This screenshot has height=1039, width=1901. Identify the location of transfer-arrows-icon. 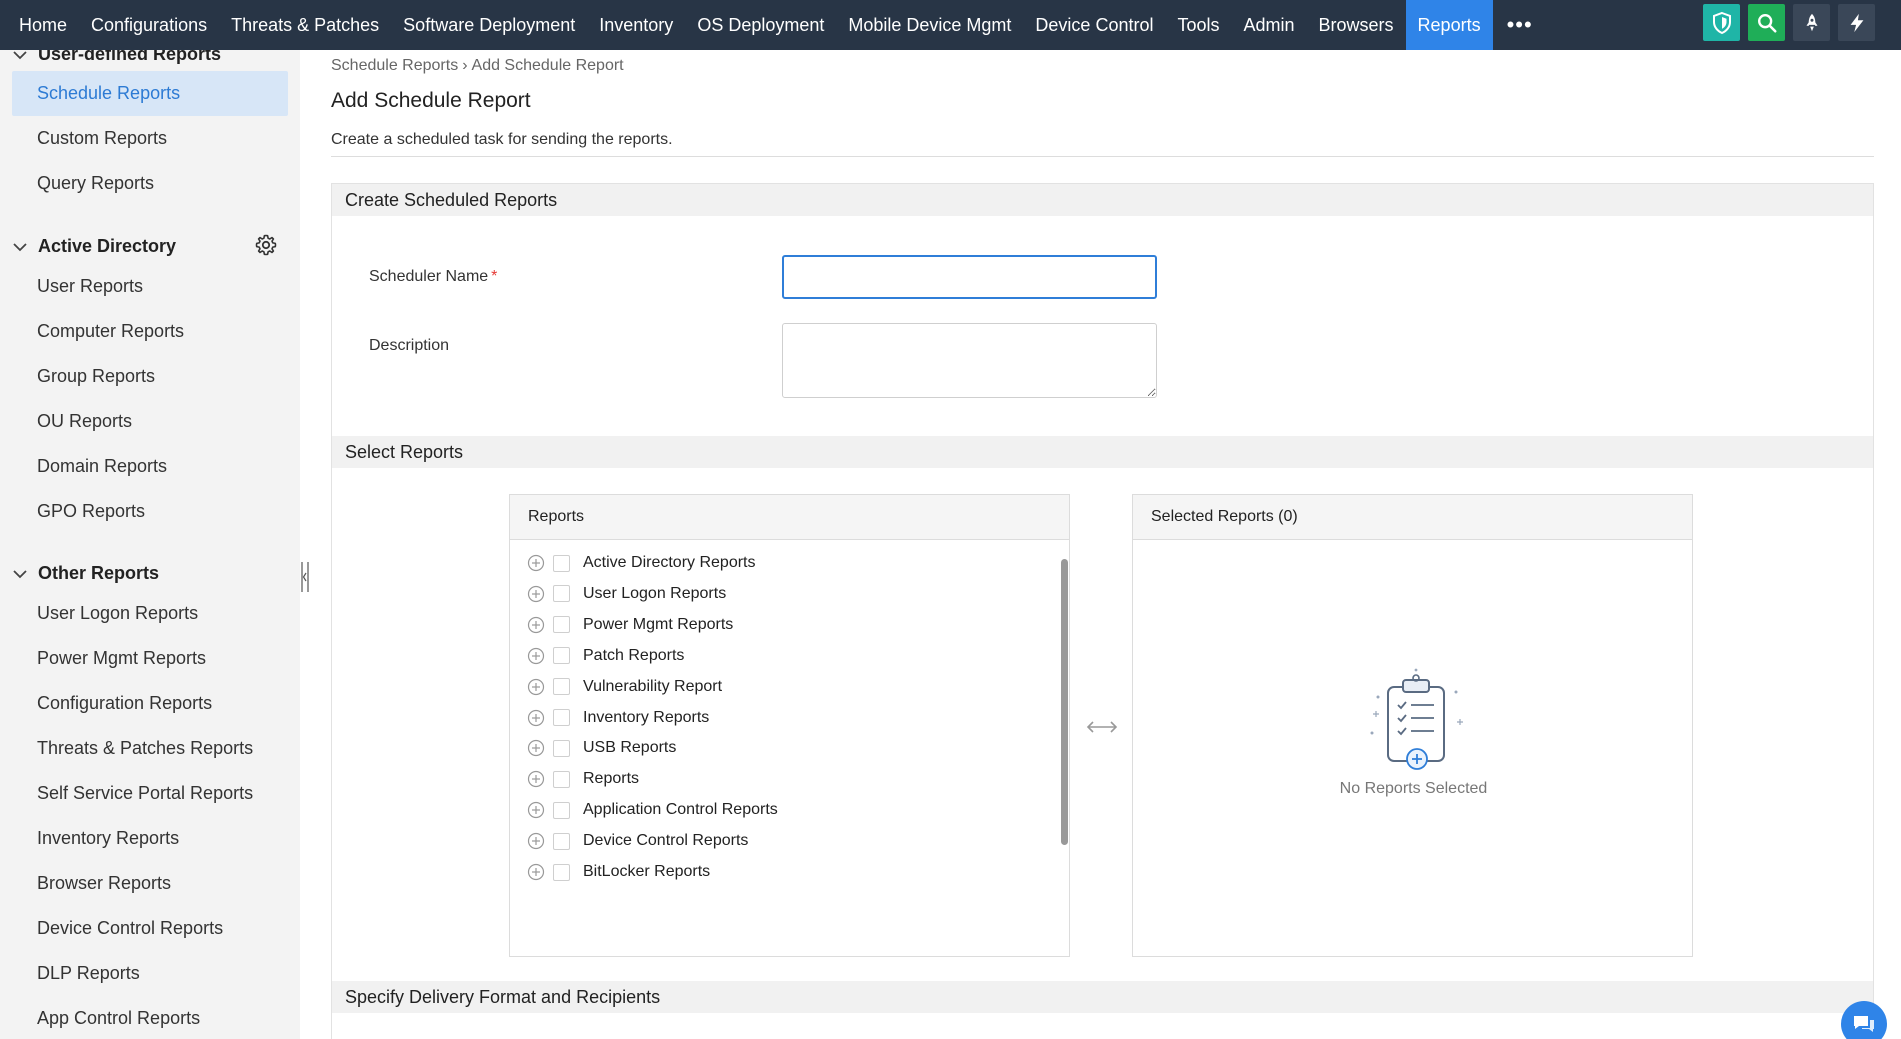
(1102, 727).